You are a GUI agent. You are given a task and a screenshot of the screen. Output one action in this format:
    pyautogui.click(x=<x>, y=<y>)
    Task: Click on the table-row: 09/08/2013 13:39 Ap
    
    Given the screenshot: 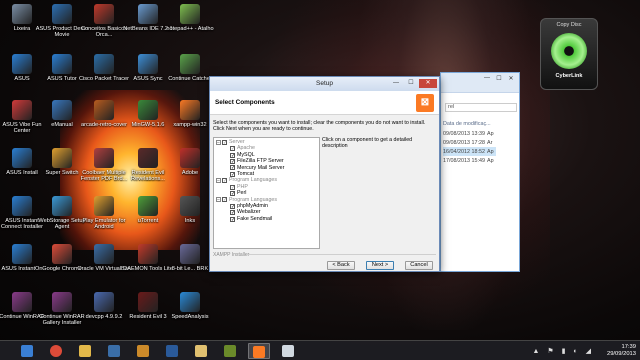 What is the action you would take?
    pyautogui.click(x=469, y=133)
    